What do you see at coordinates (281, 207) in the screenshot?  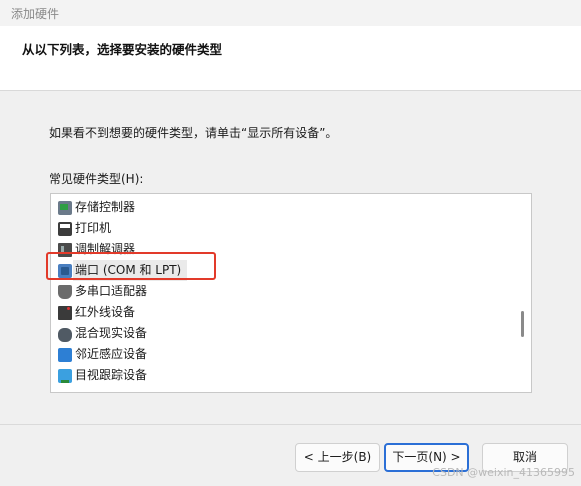 I see `list-item-storage-controller: 存储控制器` at bounding box center [281, 207].